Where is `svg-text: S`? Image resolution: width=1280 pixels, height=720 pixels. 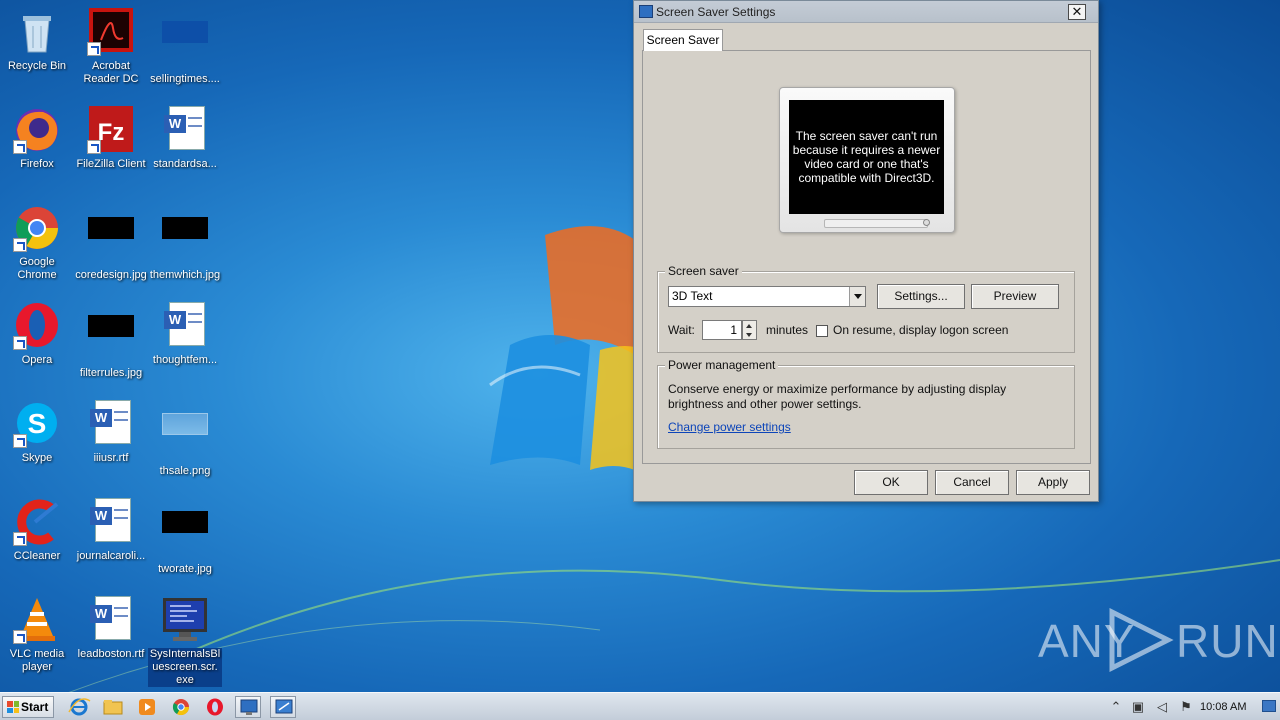 svg-text: S is located at coordinates (37, 423).